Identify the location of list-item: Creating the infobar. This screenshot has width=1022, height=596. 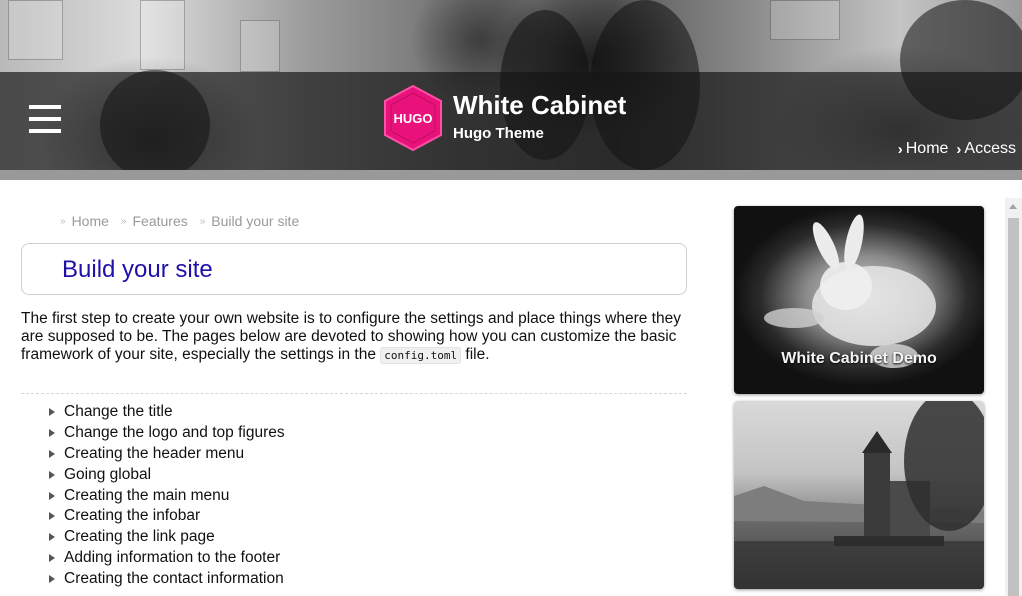
(167, 516).